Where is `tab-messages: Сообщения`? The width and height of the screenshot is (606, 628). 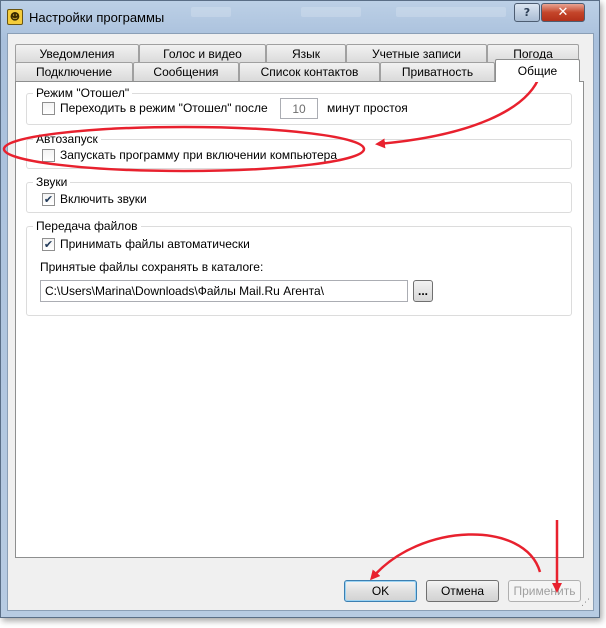
tab-messages: Сообщения is located at coordinates (186, 71).